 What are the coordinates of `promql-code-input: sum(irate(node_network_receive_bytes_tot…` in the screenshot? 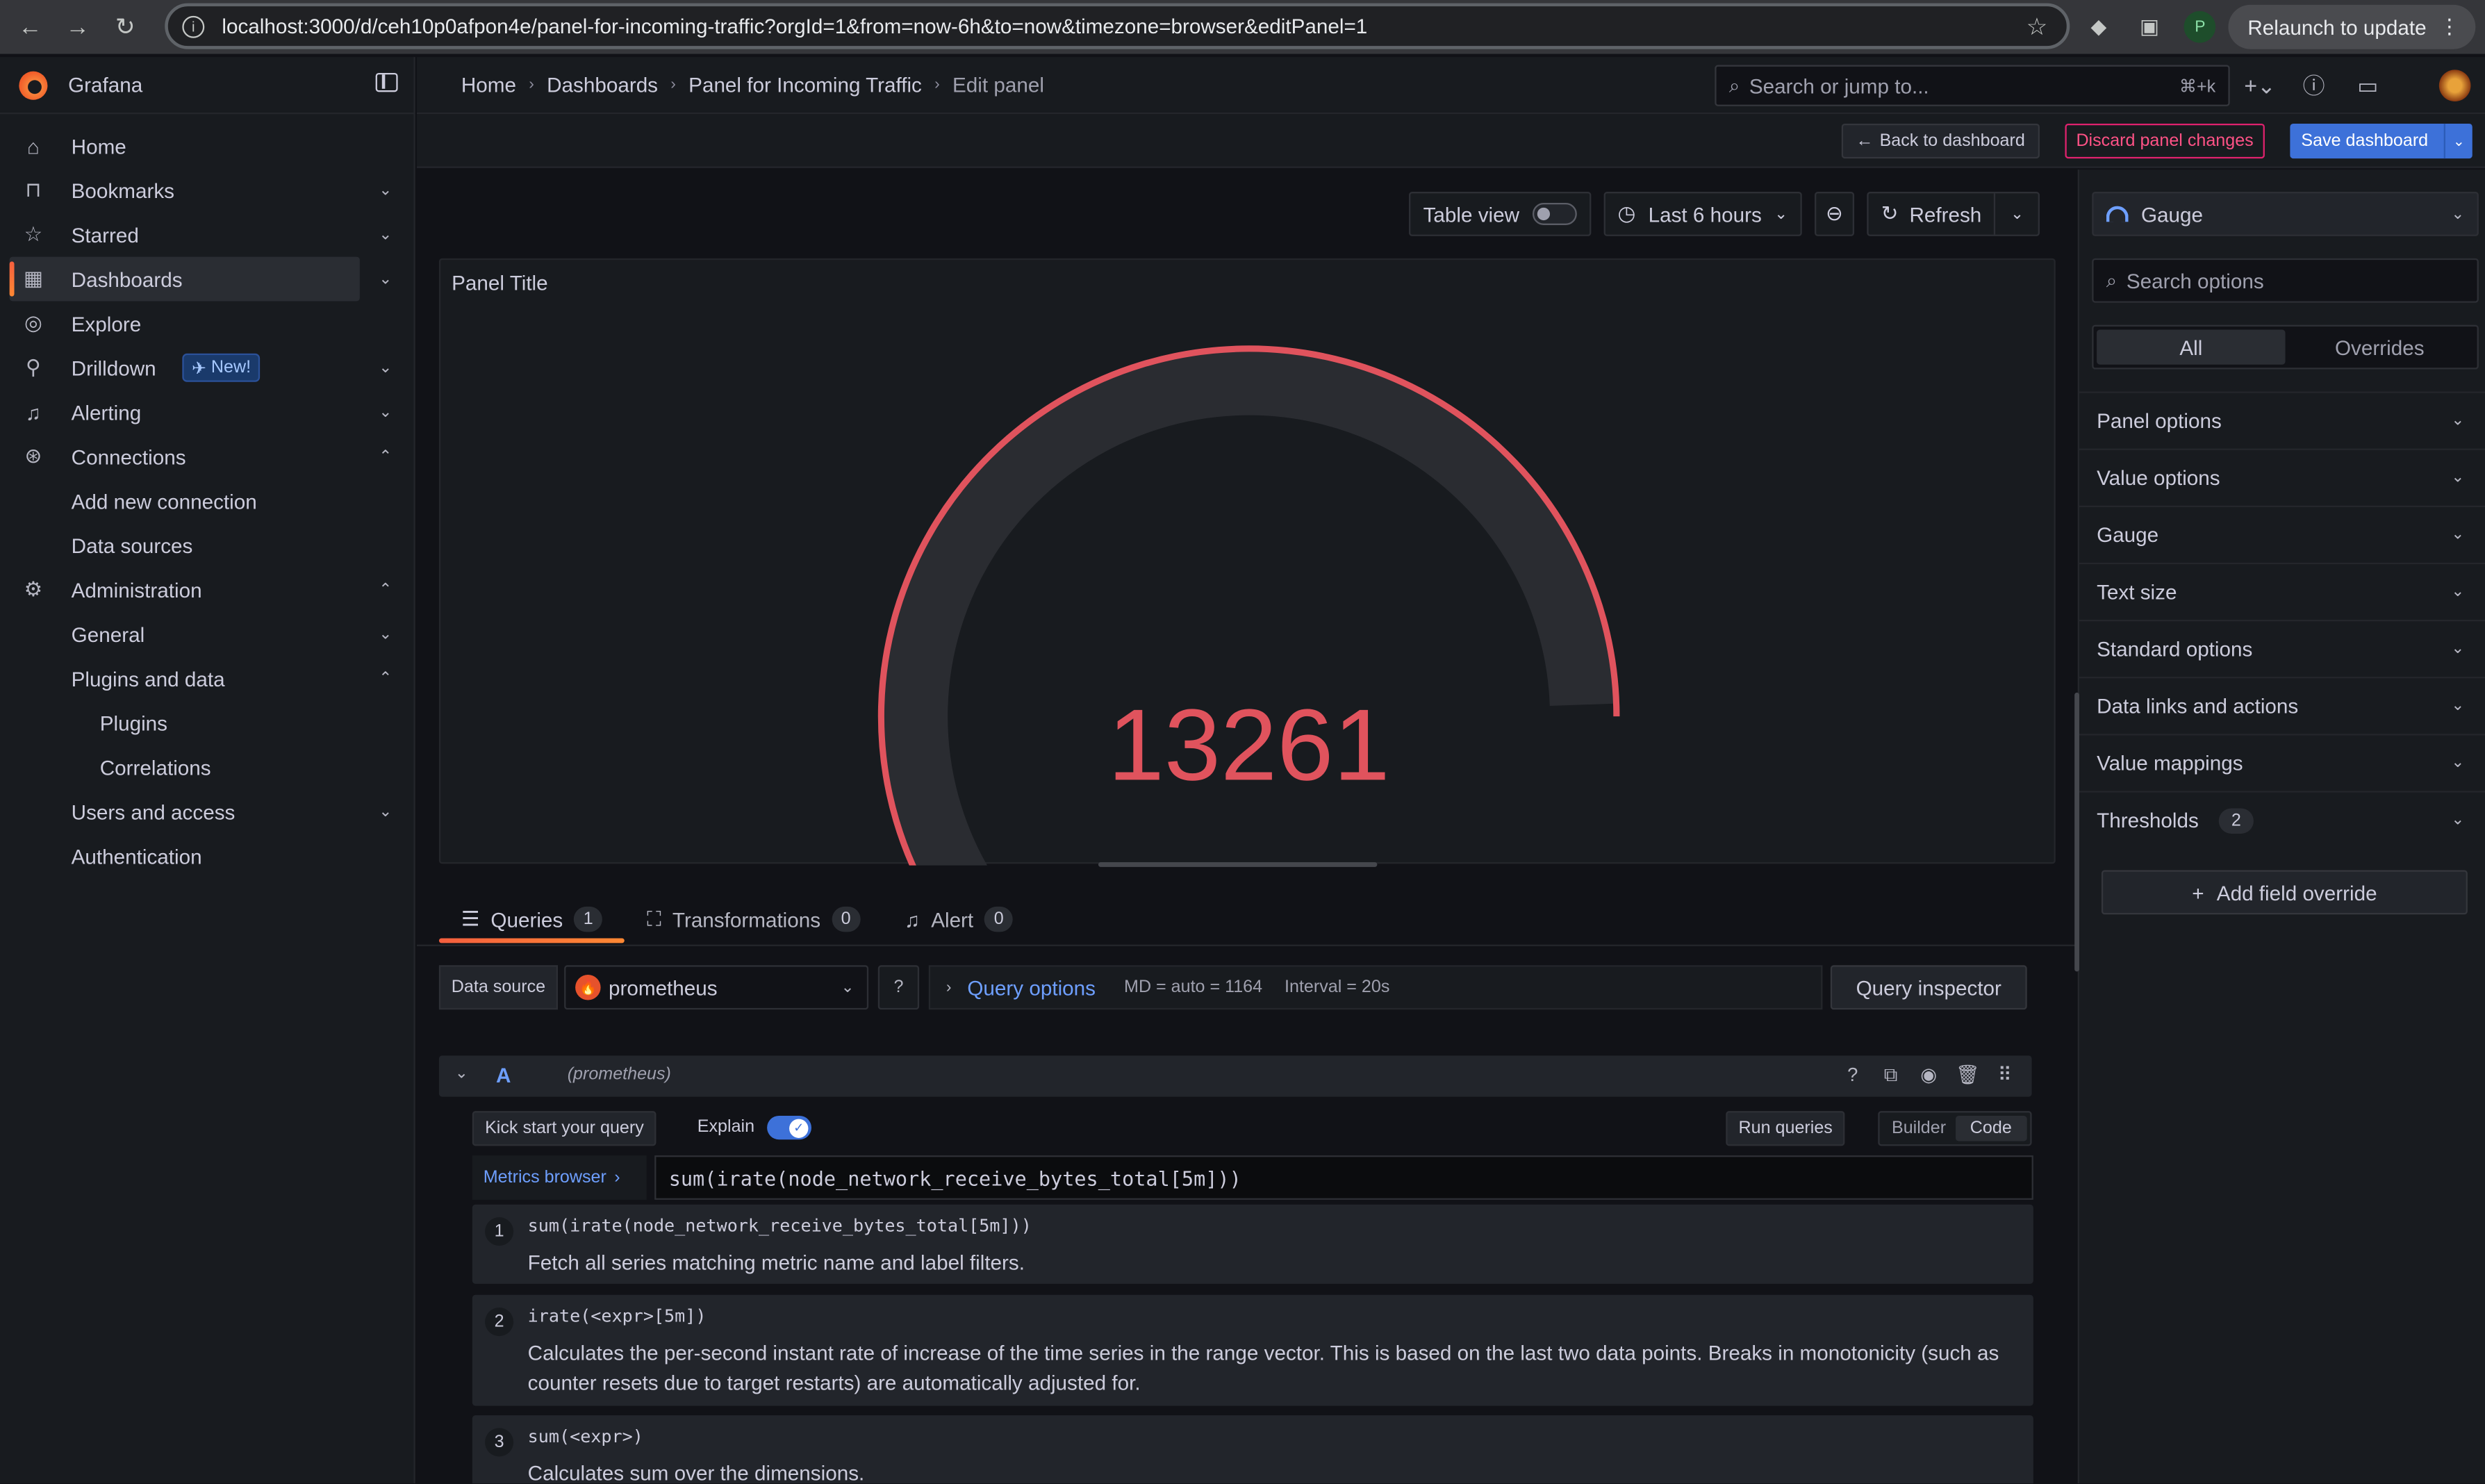 It's located at (1344, 1177).